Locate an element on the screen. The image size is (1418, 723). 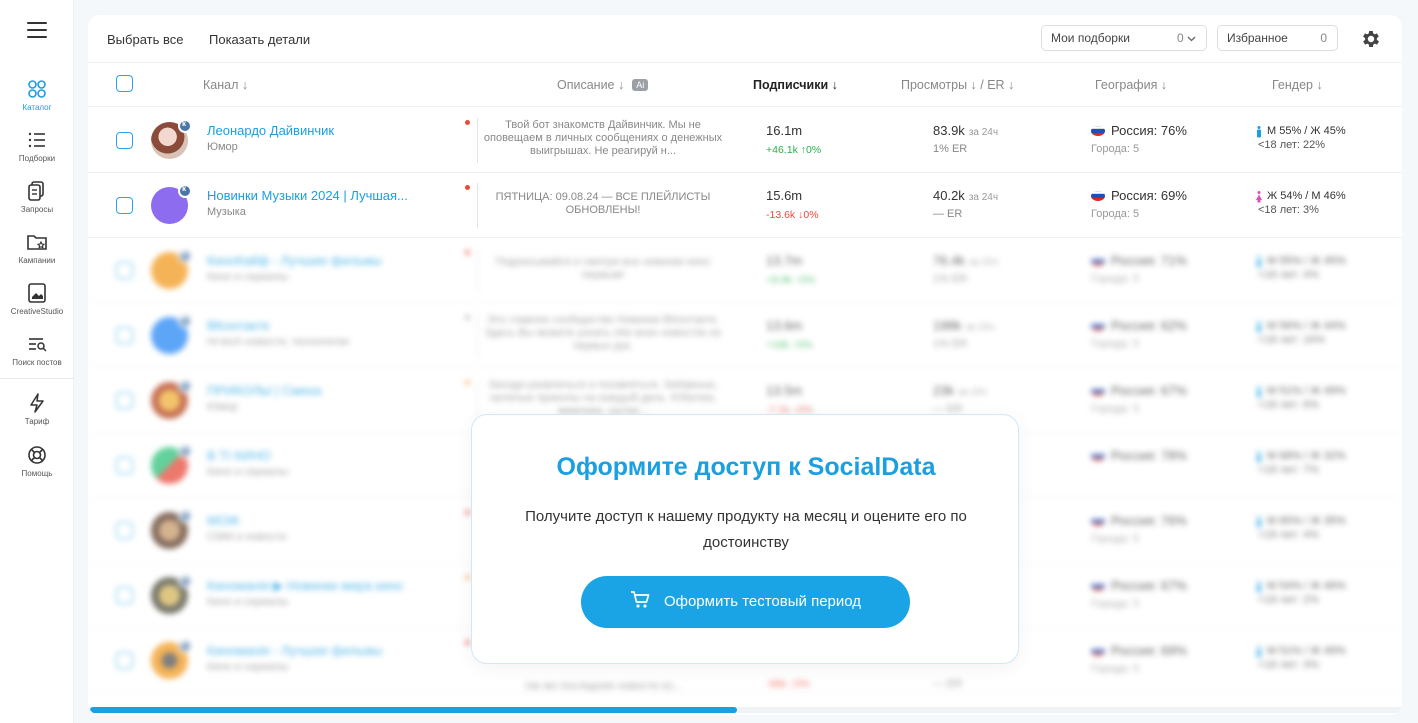
age-under-18: <18 лет: 2% is located at coordinates (1288, 600).